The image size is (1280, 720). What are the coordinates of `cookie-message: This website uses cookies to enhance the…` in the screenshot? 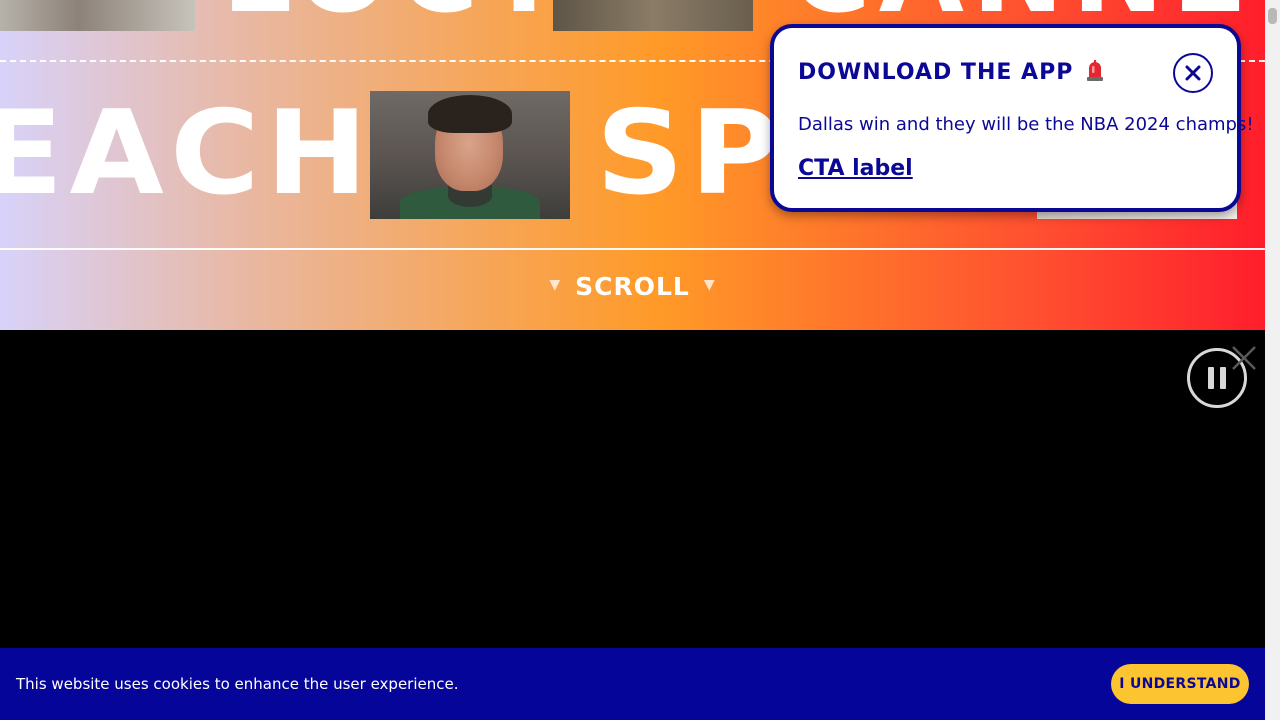 It's located at (237, 684).